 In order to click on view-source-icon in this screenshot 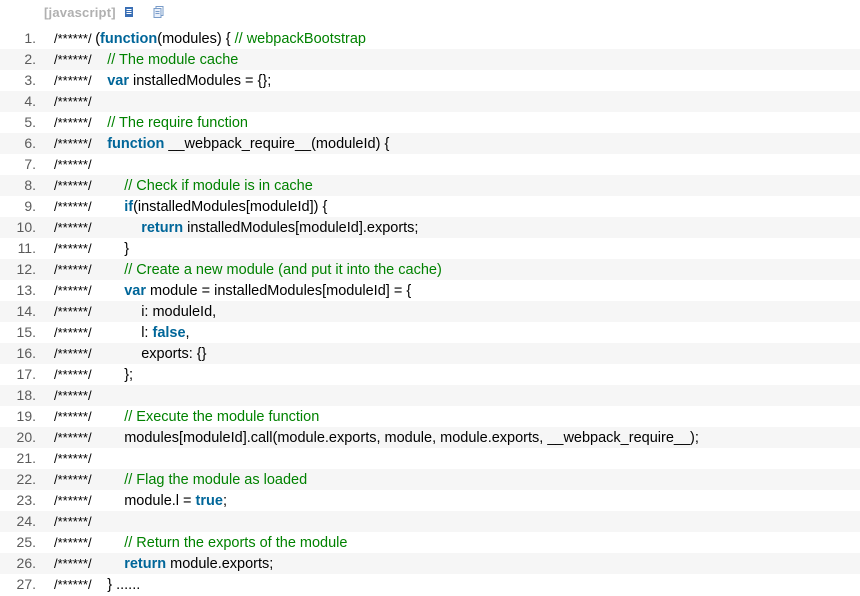, I will do `click(129, 12)`.